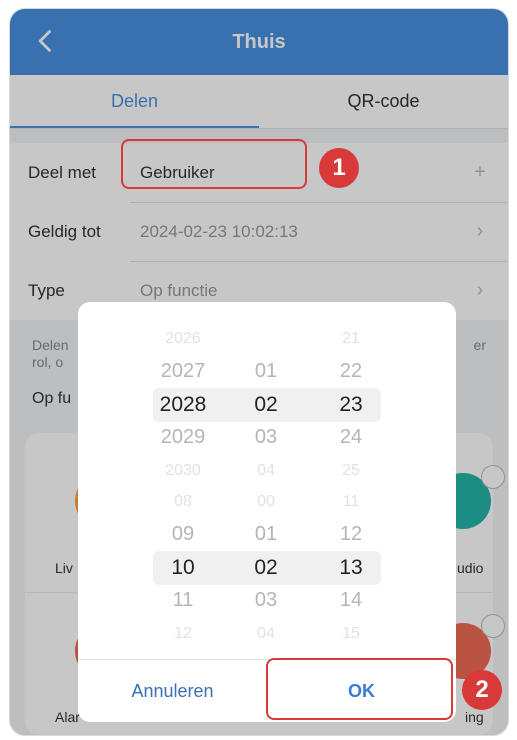 The height and width of the screenshot is (740, 517). Describe the element at coordinates (172, 691) in the screenshot. I see `cancel-button: Annuleren` at that location.